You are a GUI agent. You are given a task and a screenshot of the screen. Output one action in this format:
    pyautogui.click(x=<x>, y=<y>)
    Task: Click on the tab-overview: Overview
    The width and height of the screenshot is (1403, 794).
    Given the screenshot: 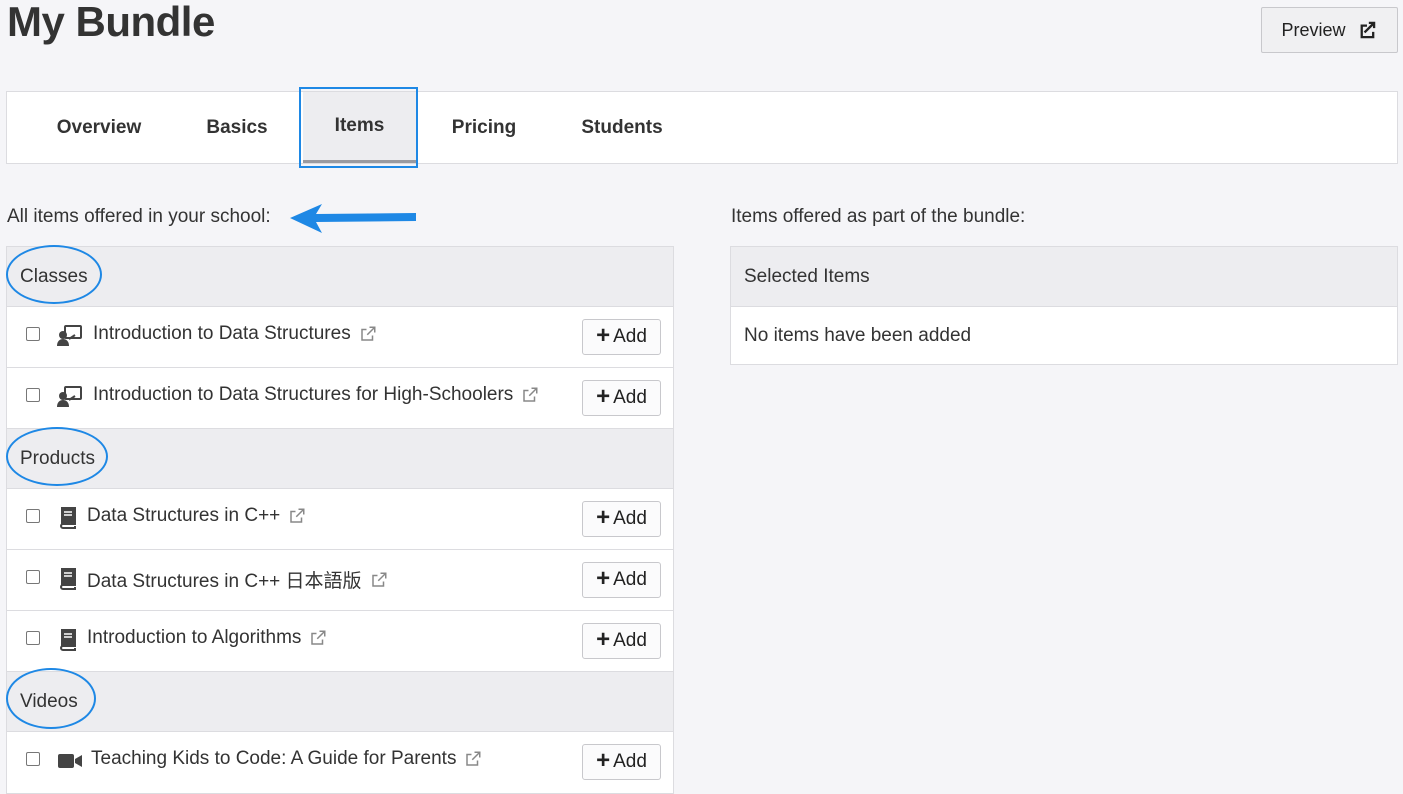 What is the action you would take?
    pyautogui.click(x=99, y=127)
    